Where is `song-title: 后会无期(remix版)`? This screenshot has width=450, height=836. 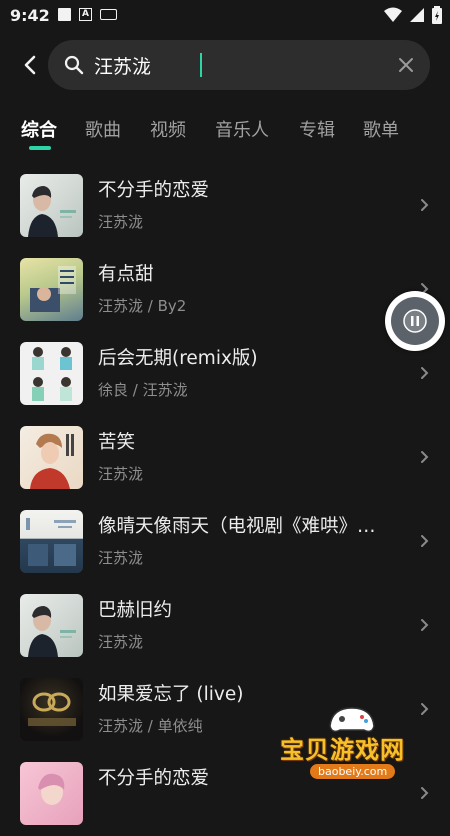 song-title: 后会无期(remix版) is located at coordinates (178, 358).